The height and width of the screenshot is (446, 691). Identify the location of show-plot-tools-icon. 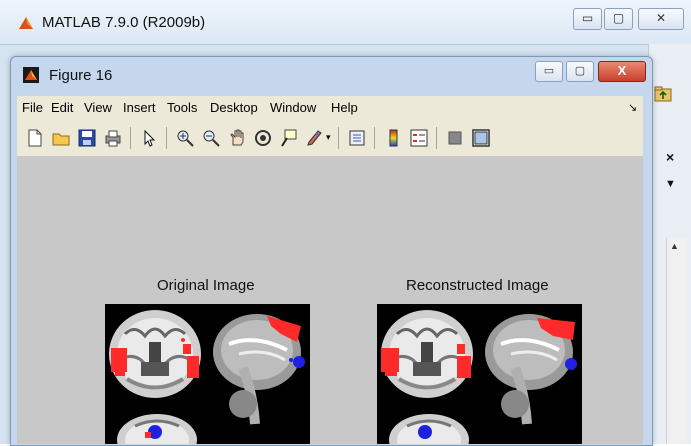
(481, 138).